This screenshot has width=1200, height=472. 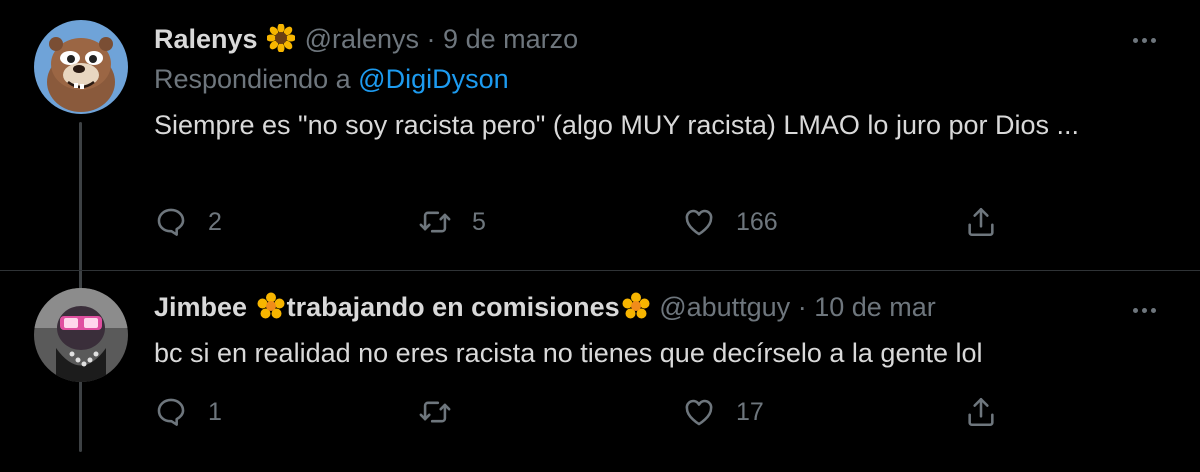 I want to click on replying-prefix: Respondiendo a, so click(x=256, y=79).